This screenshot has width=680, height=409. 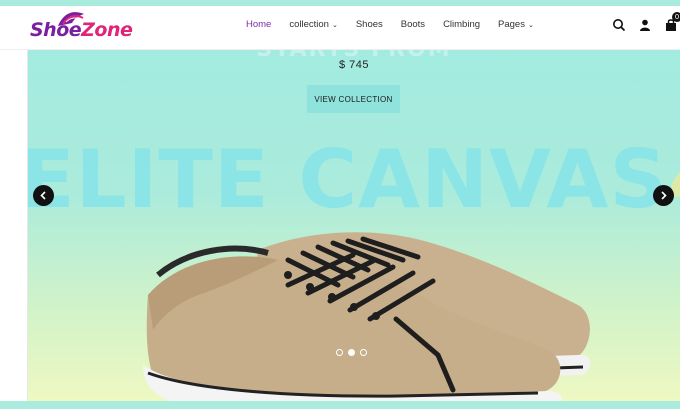 I want to click on user-icon, so click(x=645, y=25).